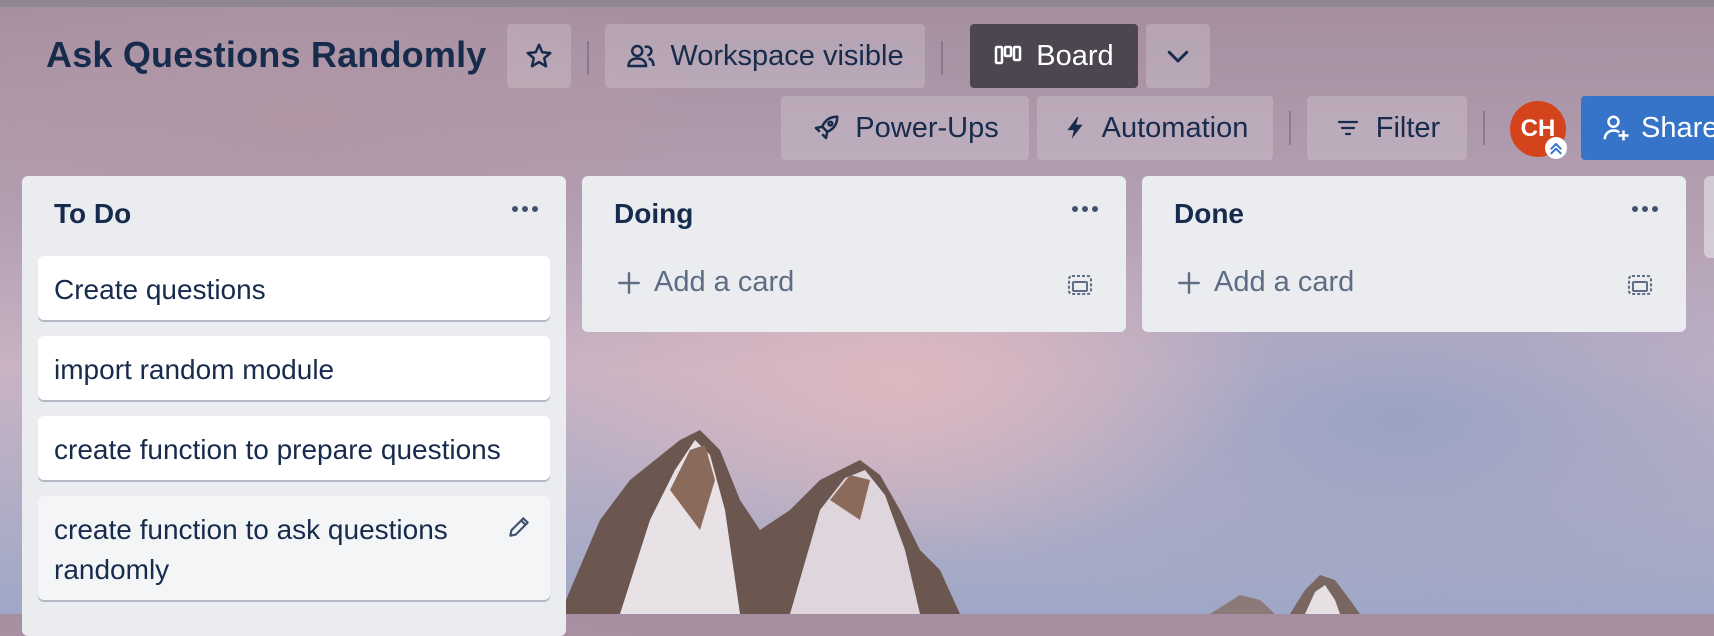  What do you see at coordinates (1347, 128) in the screenshot?
I see `filter-icon` at bounding box center [1347, 128].